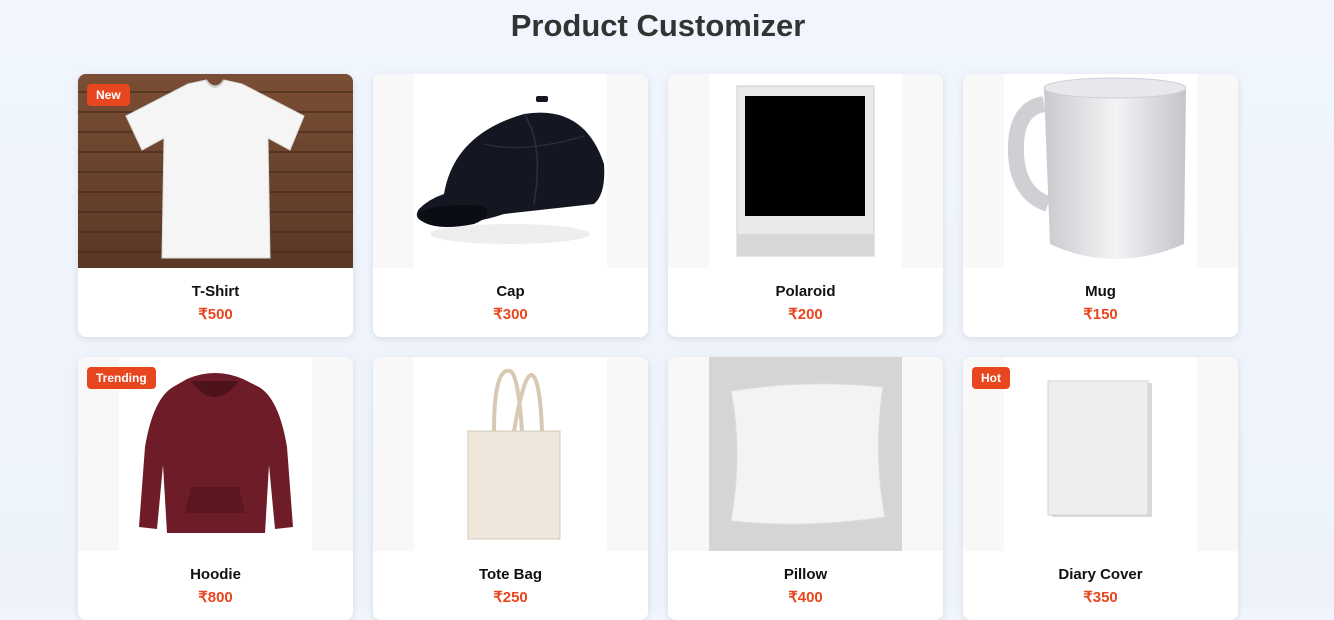 Image resolution: width=1334 pixels, height=620 pixels. Describe the element at coordinates (805, 454) in the screenshot. I see `pillow-image` at that location.